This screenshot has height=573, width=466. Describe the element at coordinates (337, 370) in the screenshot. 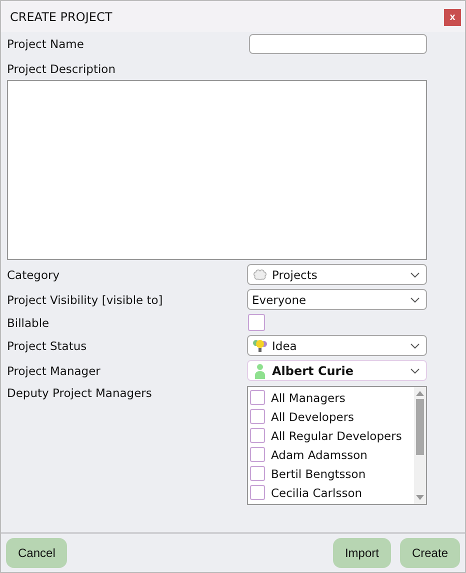

I see `manager-dropdown: Albert Curie` at that location.